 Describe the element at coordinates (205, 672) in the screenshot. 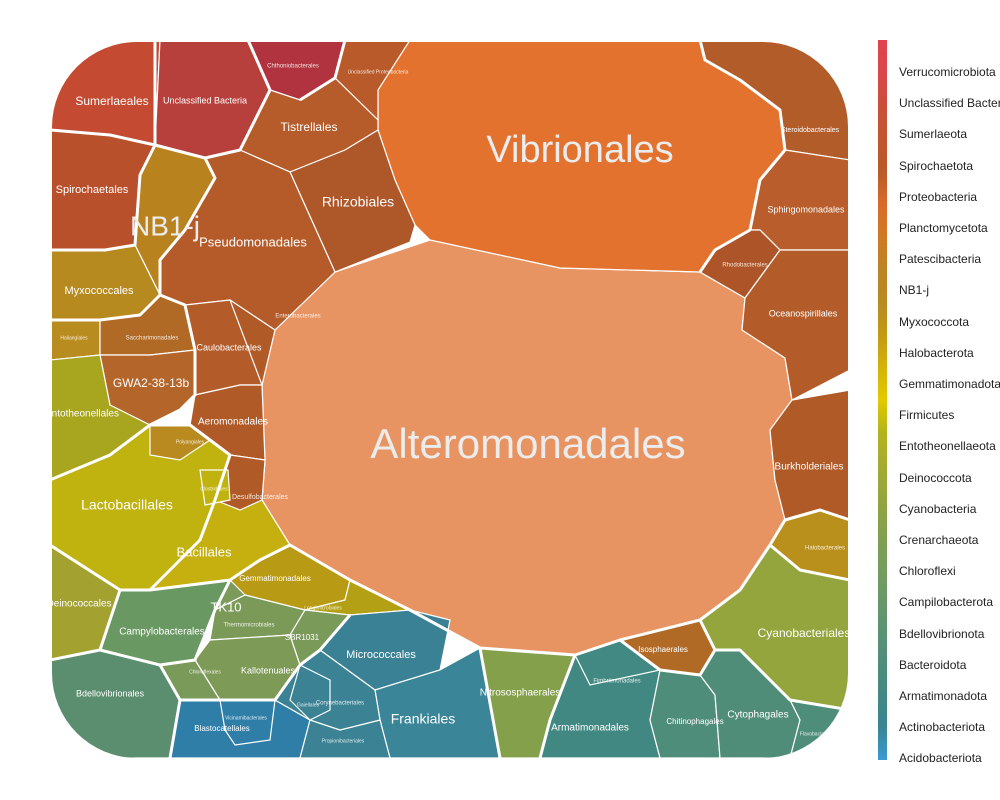

I see `cell-label-chloroflexales: Chloroflexales` at that location.